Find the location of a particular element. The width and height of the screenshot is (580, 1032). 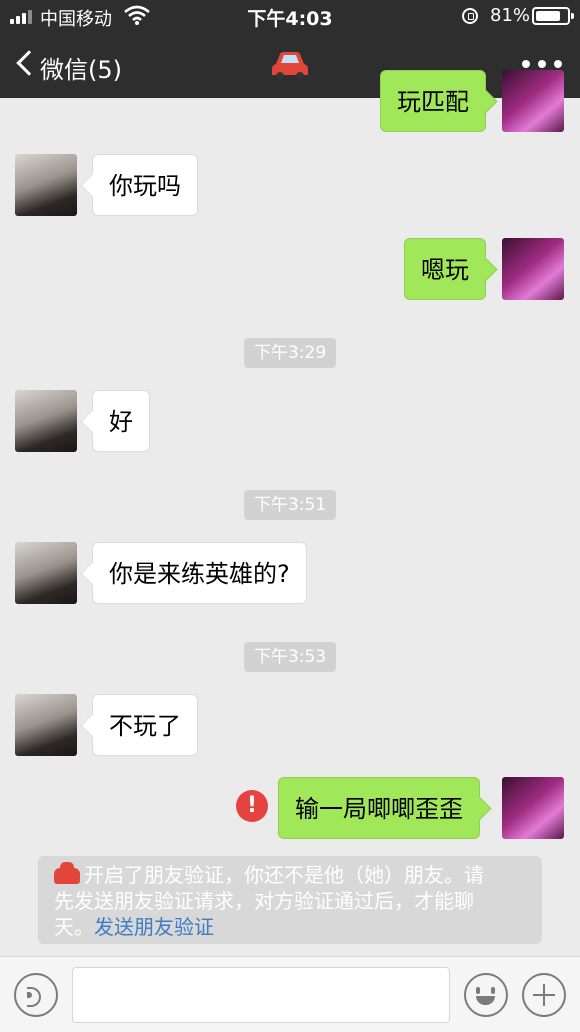

back-button: 微信(5) is located at coordinates (74, 66).